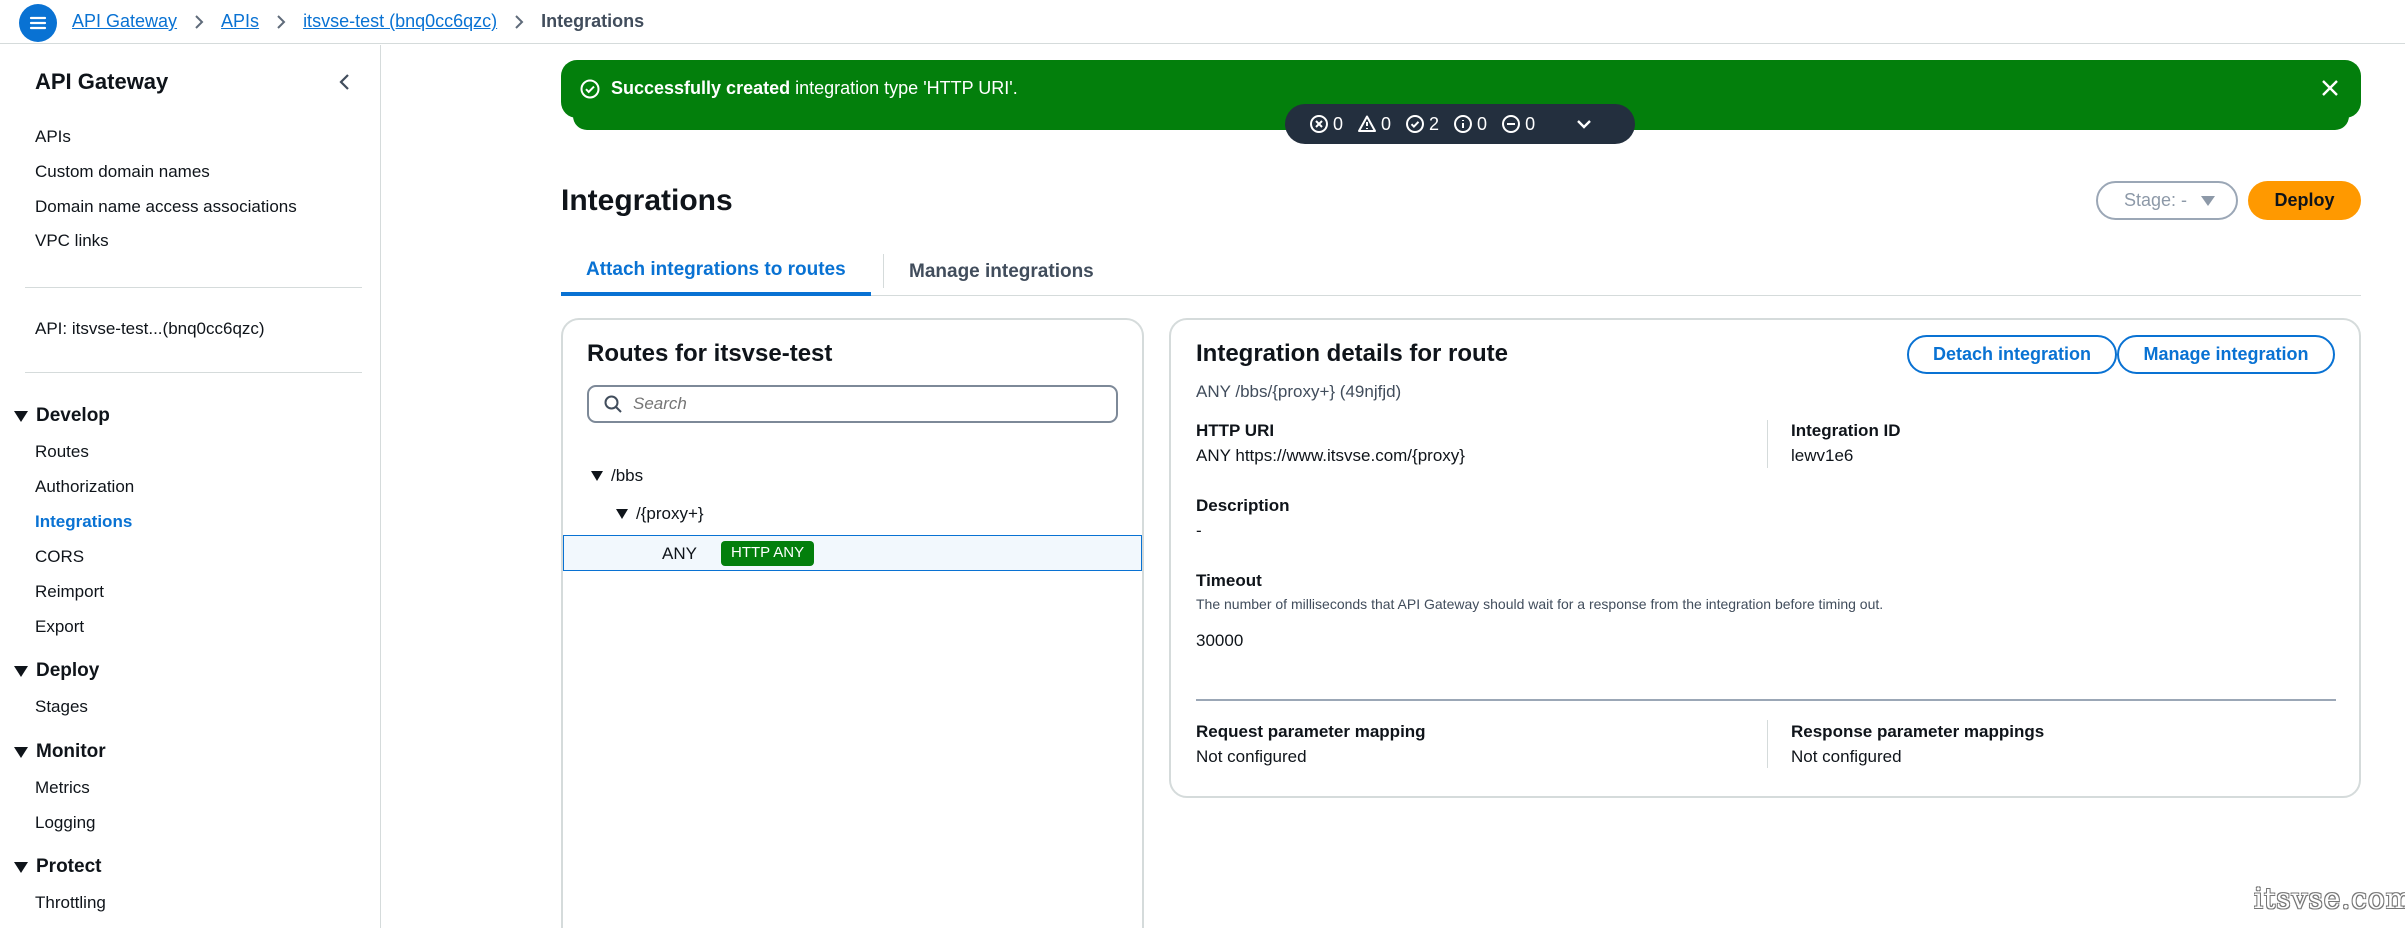 Image resolution: width=2405 pixels, height=928 pixels. What do you see at coordinates (852, 553) in the screenshot?
I see `selected-route-row: ANY HTTP ANY` at bounding box center [852, 553].